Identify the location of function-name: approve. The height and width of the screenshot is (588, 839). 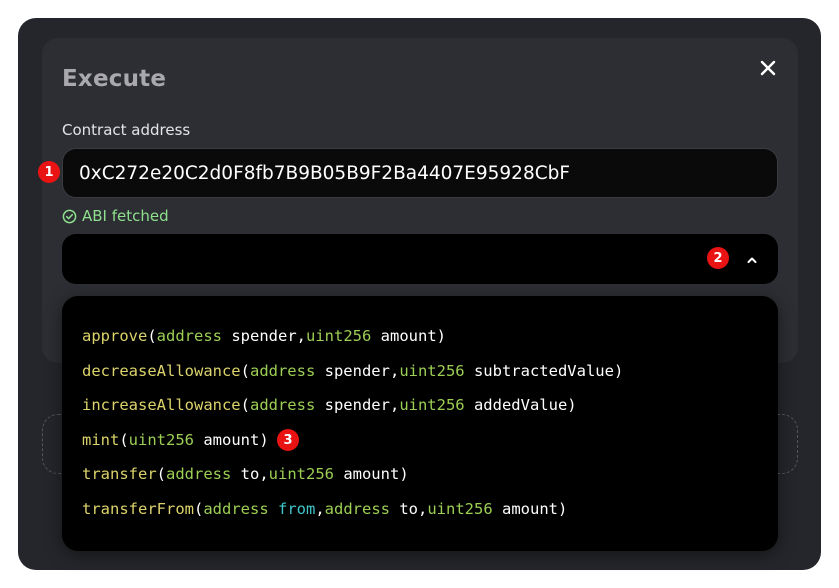
(115, 336).